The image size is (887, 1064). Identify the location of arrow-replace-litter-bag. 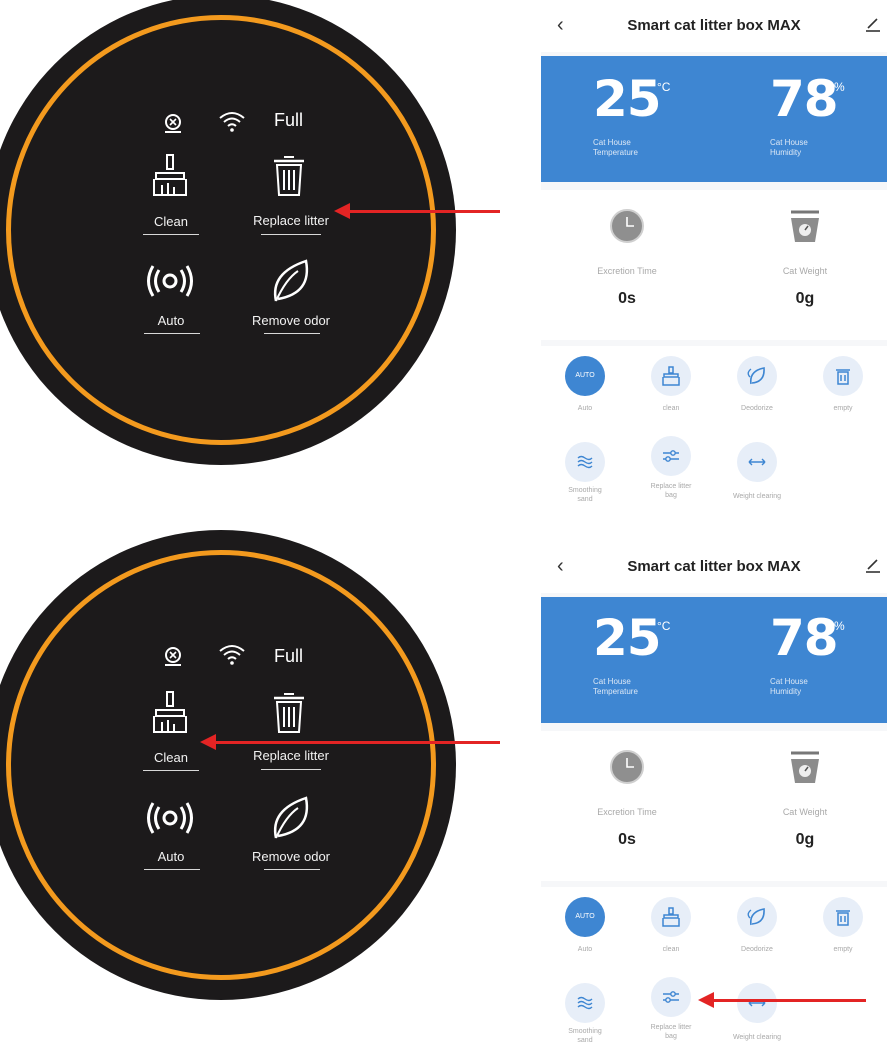
(782, 1000).